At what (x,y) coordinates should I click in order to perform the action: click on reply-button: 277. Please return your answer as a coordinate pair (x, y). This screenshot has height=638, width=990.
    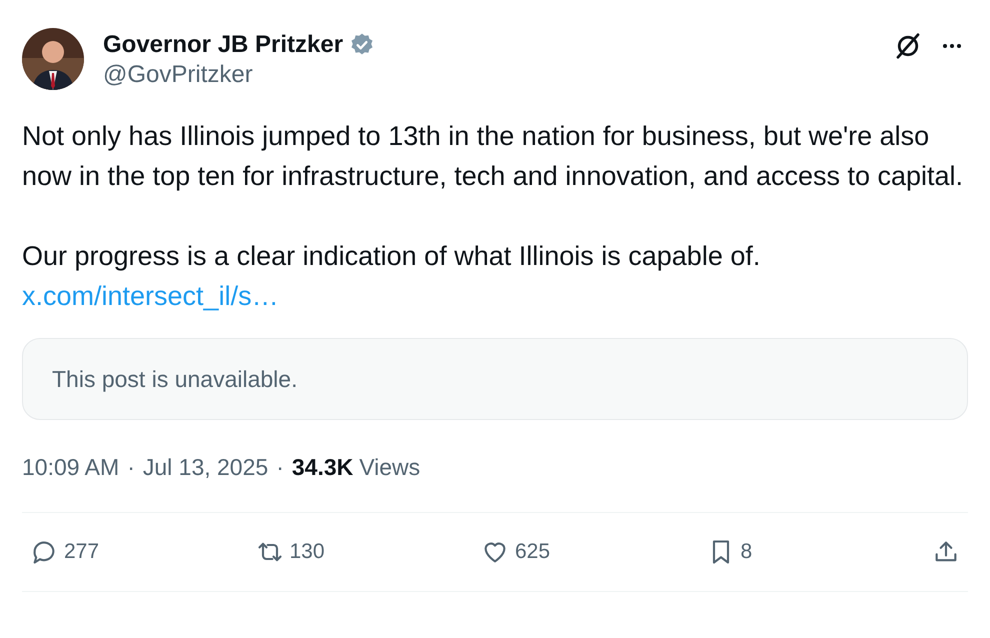
    Looking at the image, I should click on (100, 552).